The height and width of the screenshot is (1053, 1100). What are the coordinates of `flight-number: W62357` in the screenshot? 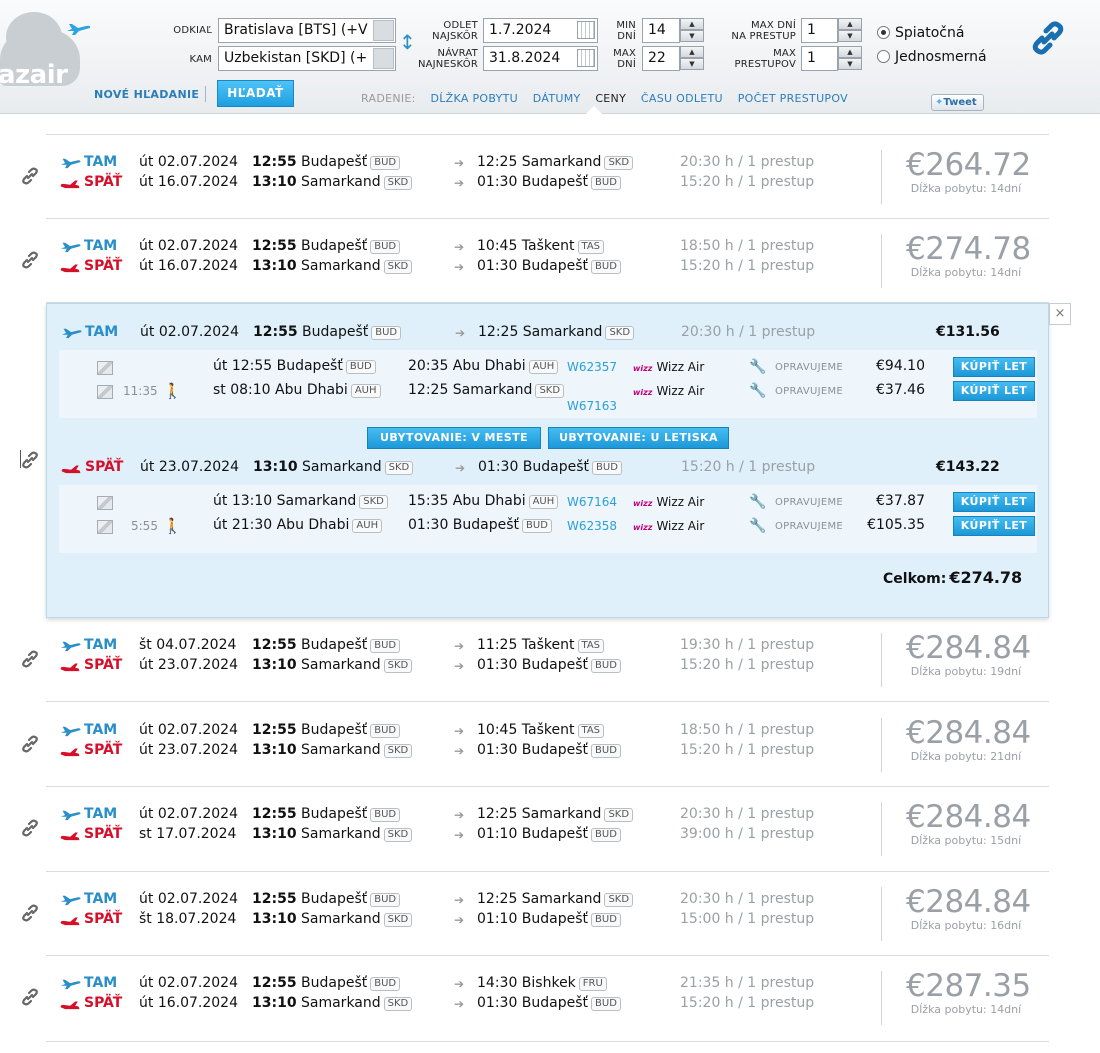 It's located at (592, 367).